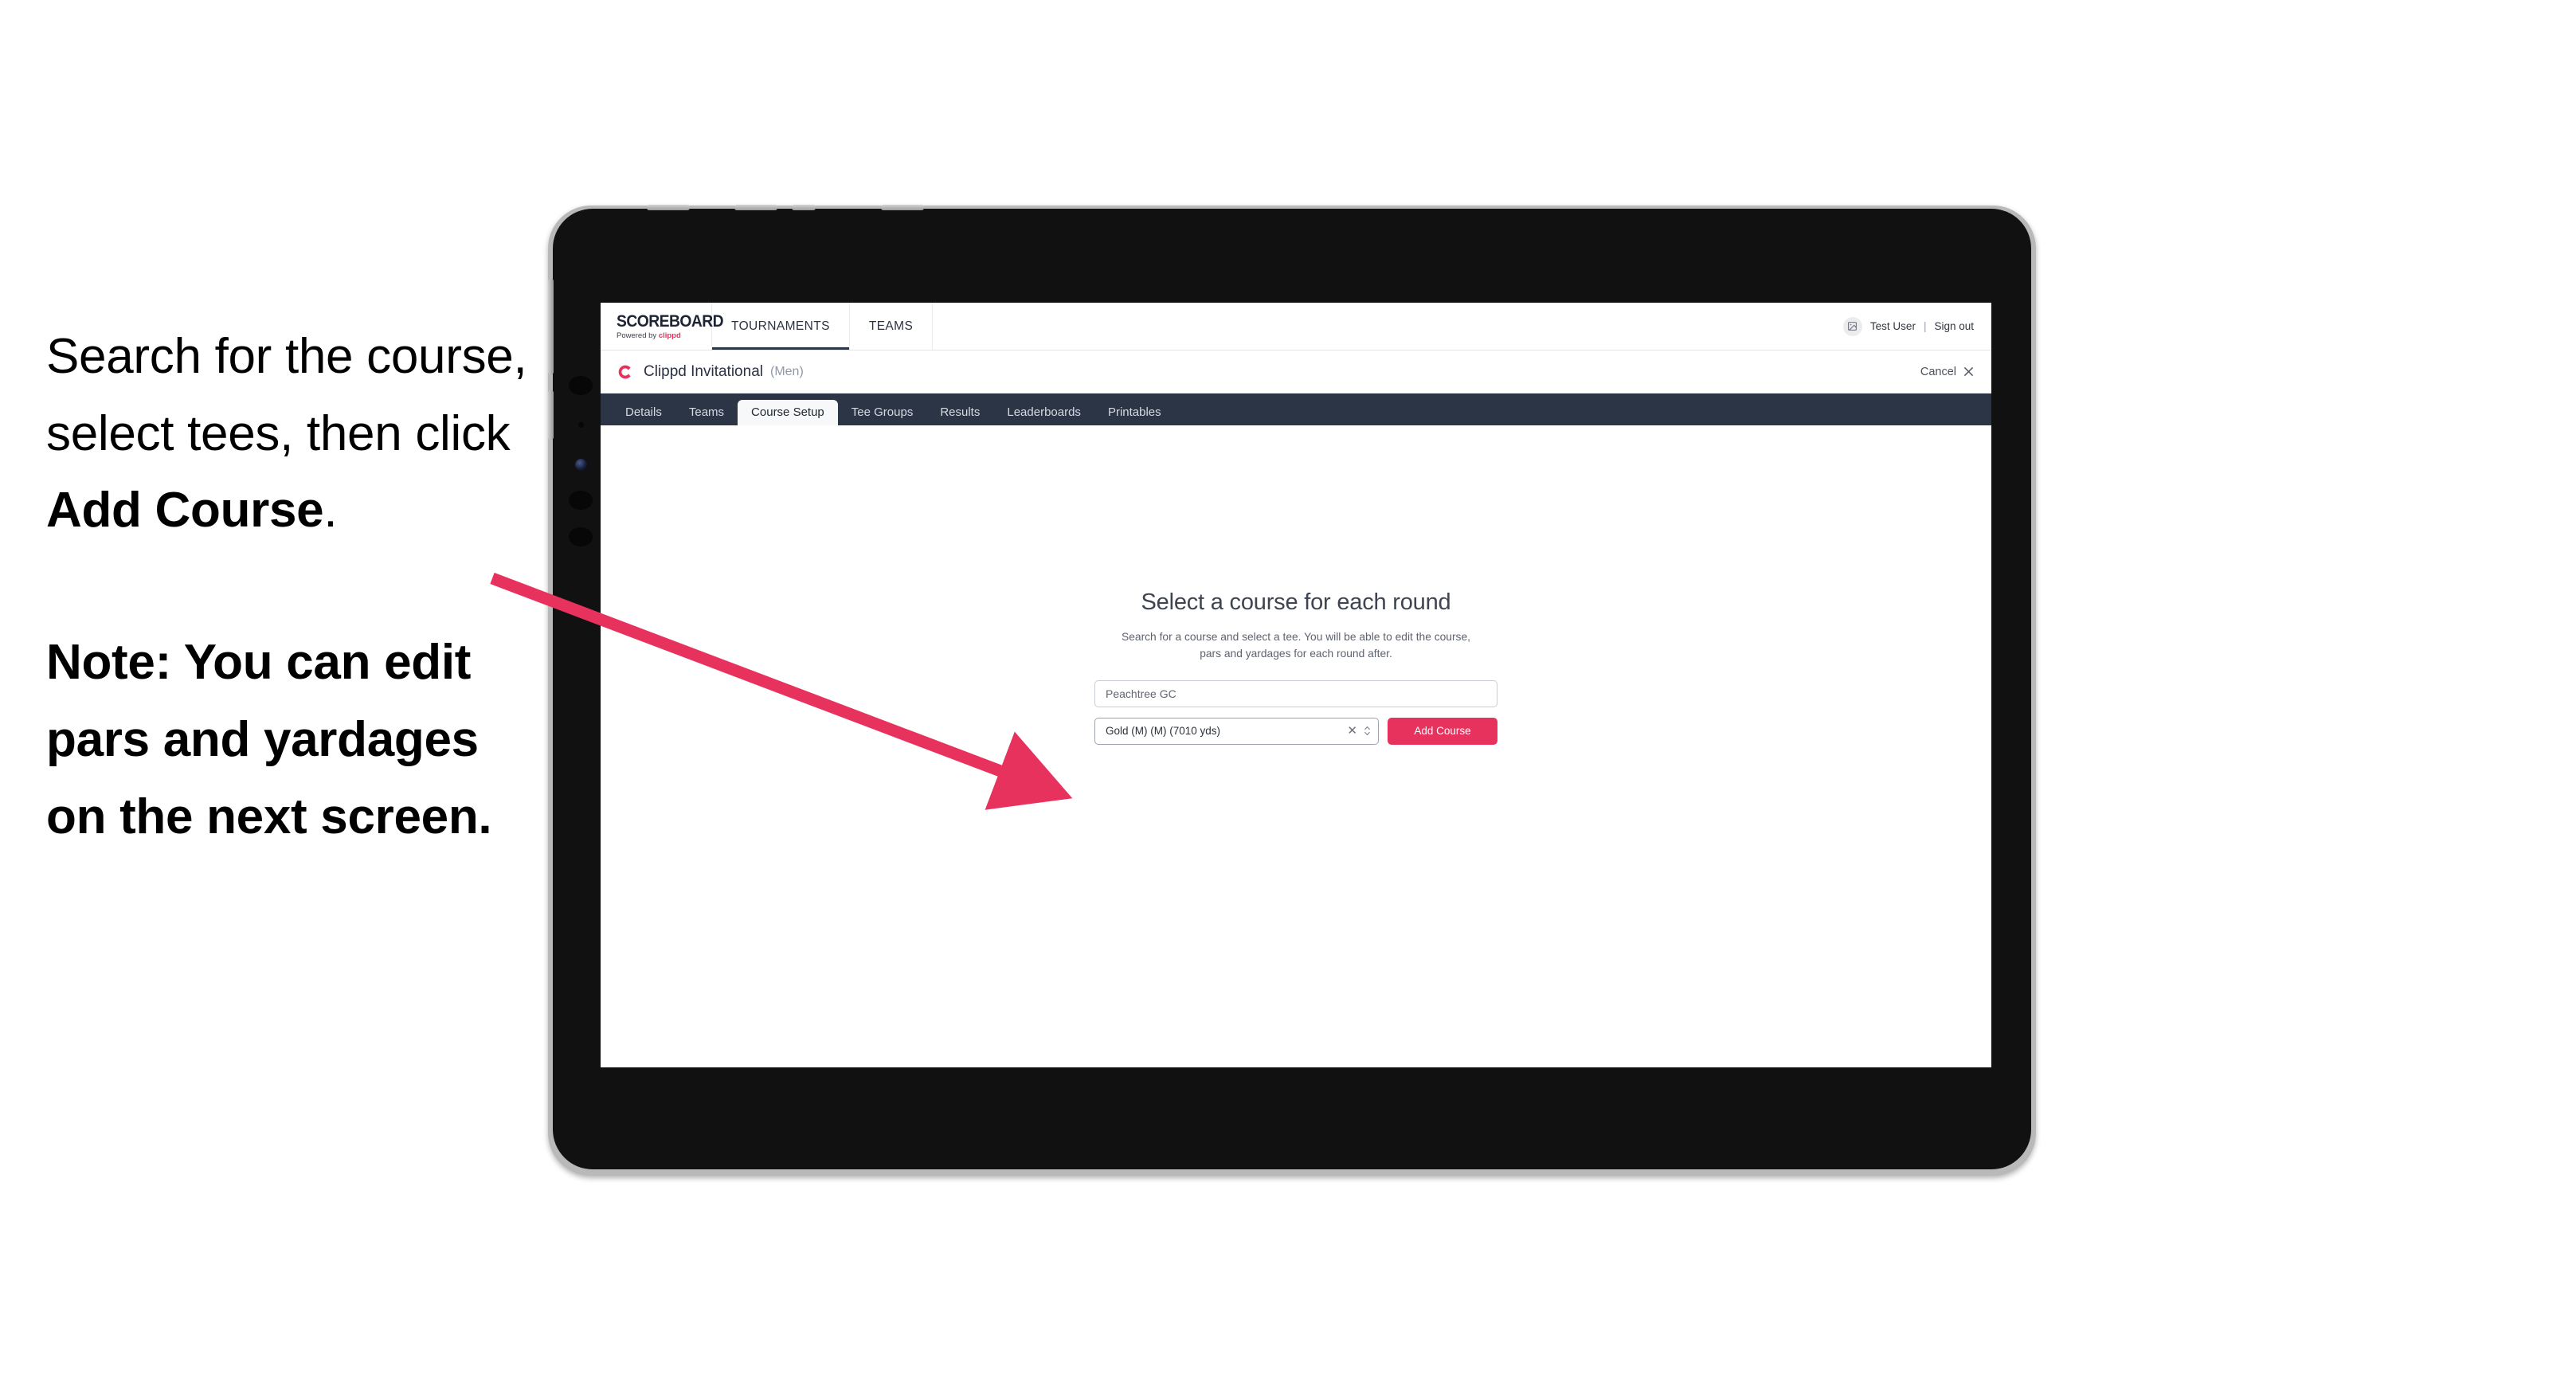 This screenshot has width=2576, height=1386. What do you see at coordinates (1354, 731) in the screenshot?
I see `clear-x-icon: ✕` at bounding box center [1354, 731].